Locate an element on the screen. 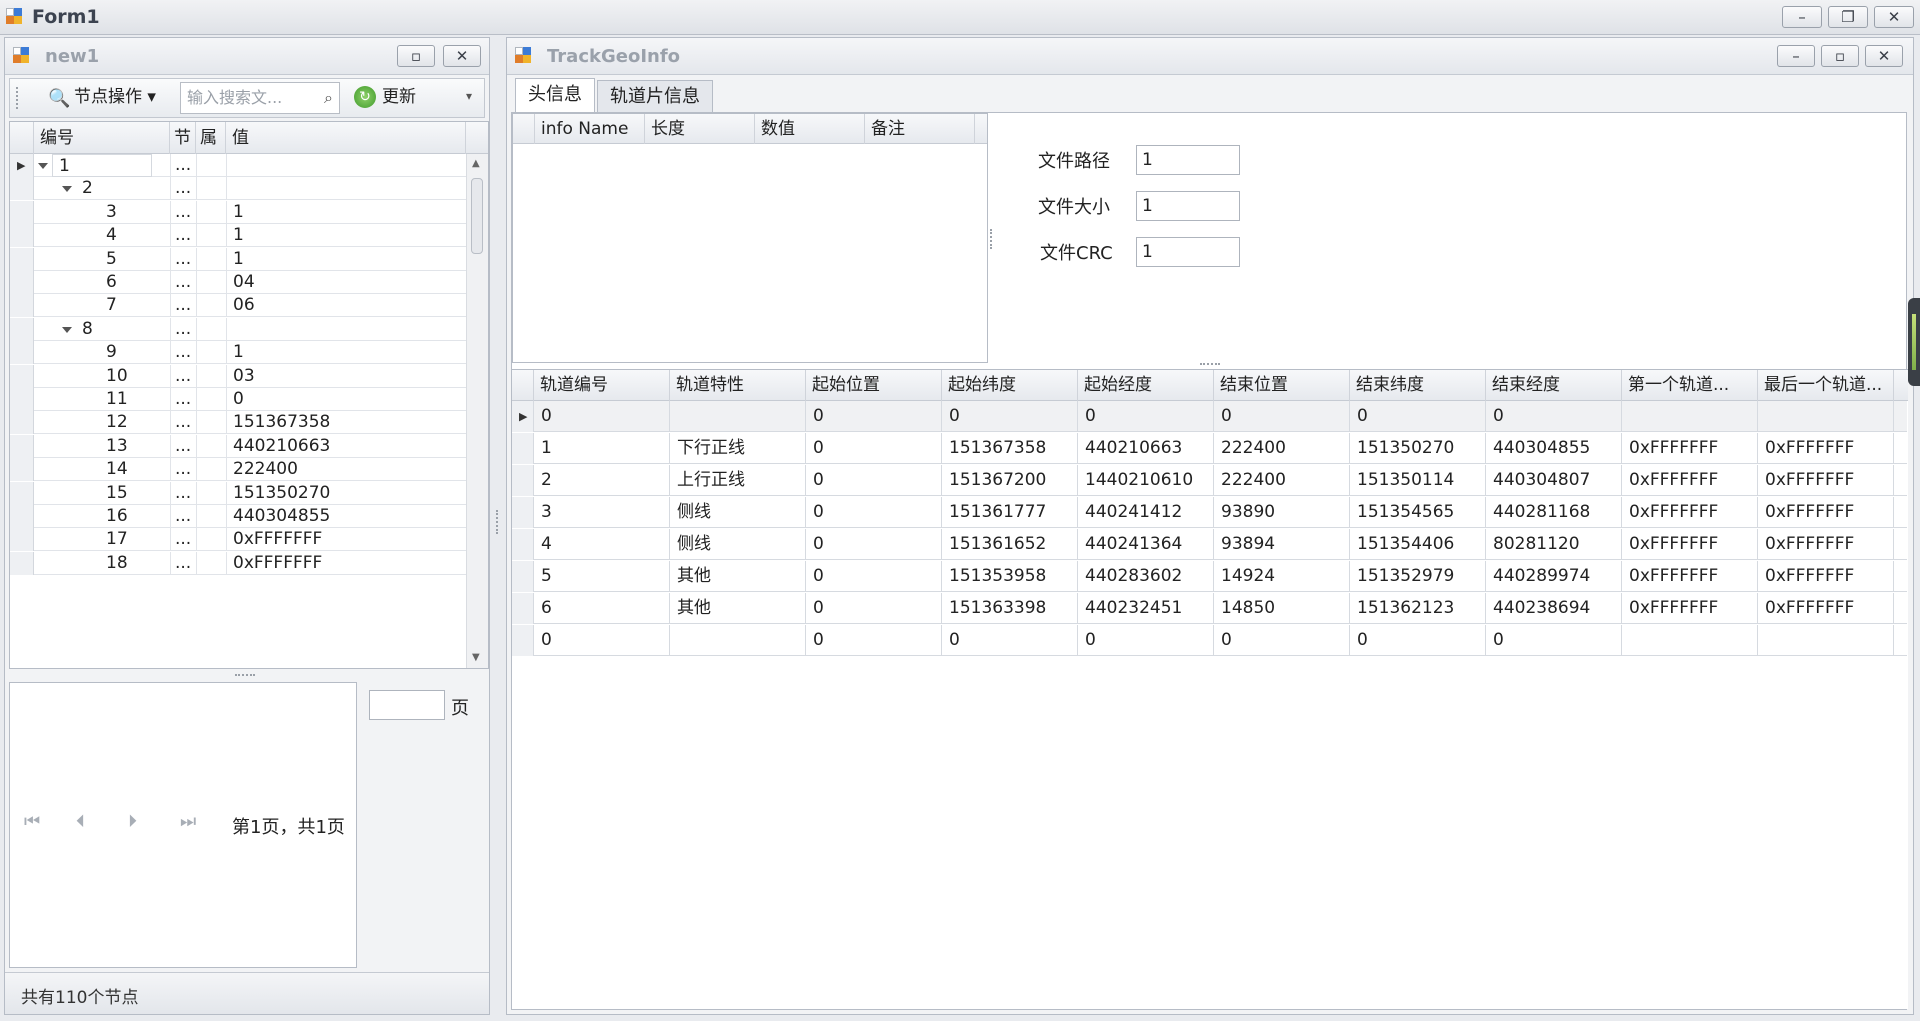 The width and height of the screenshot is (1920, 1021). tree-row: 11... 0 is located at coordinates (238, 399).